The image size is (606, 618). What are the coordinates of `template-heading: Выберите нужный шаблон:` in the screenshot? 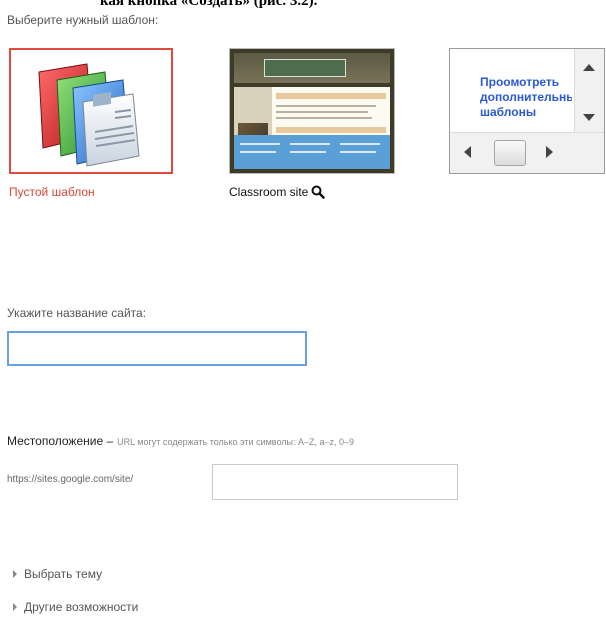 It's located at (83, 20).